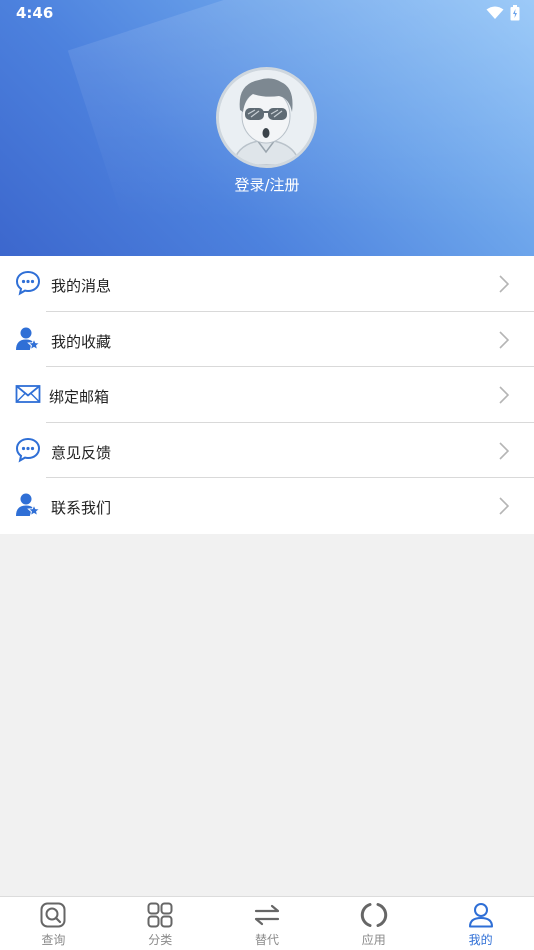  Describe the element at coordinates (160, 915) in the screenshot. I see `grid-icon` at that location.